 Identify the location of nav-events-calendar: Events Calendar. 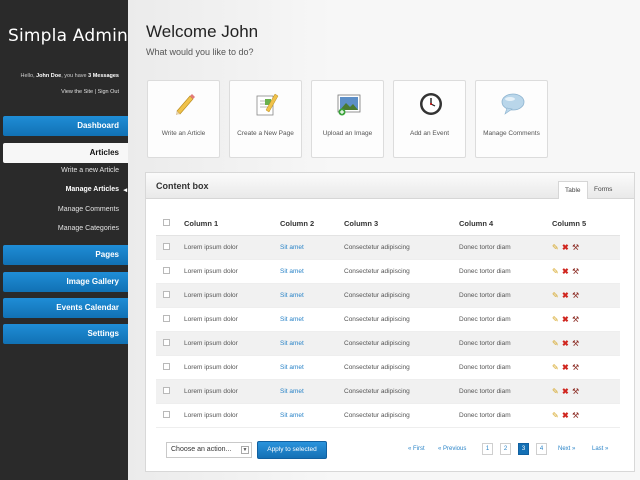
(65, 308).